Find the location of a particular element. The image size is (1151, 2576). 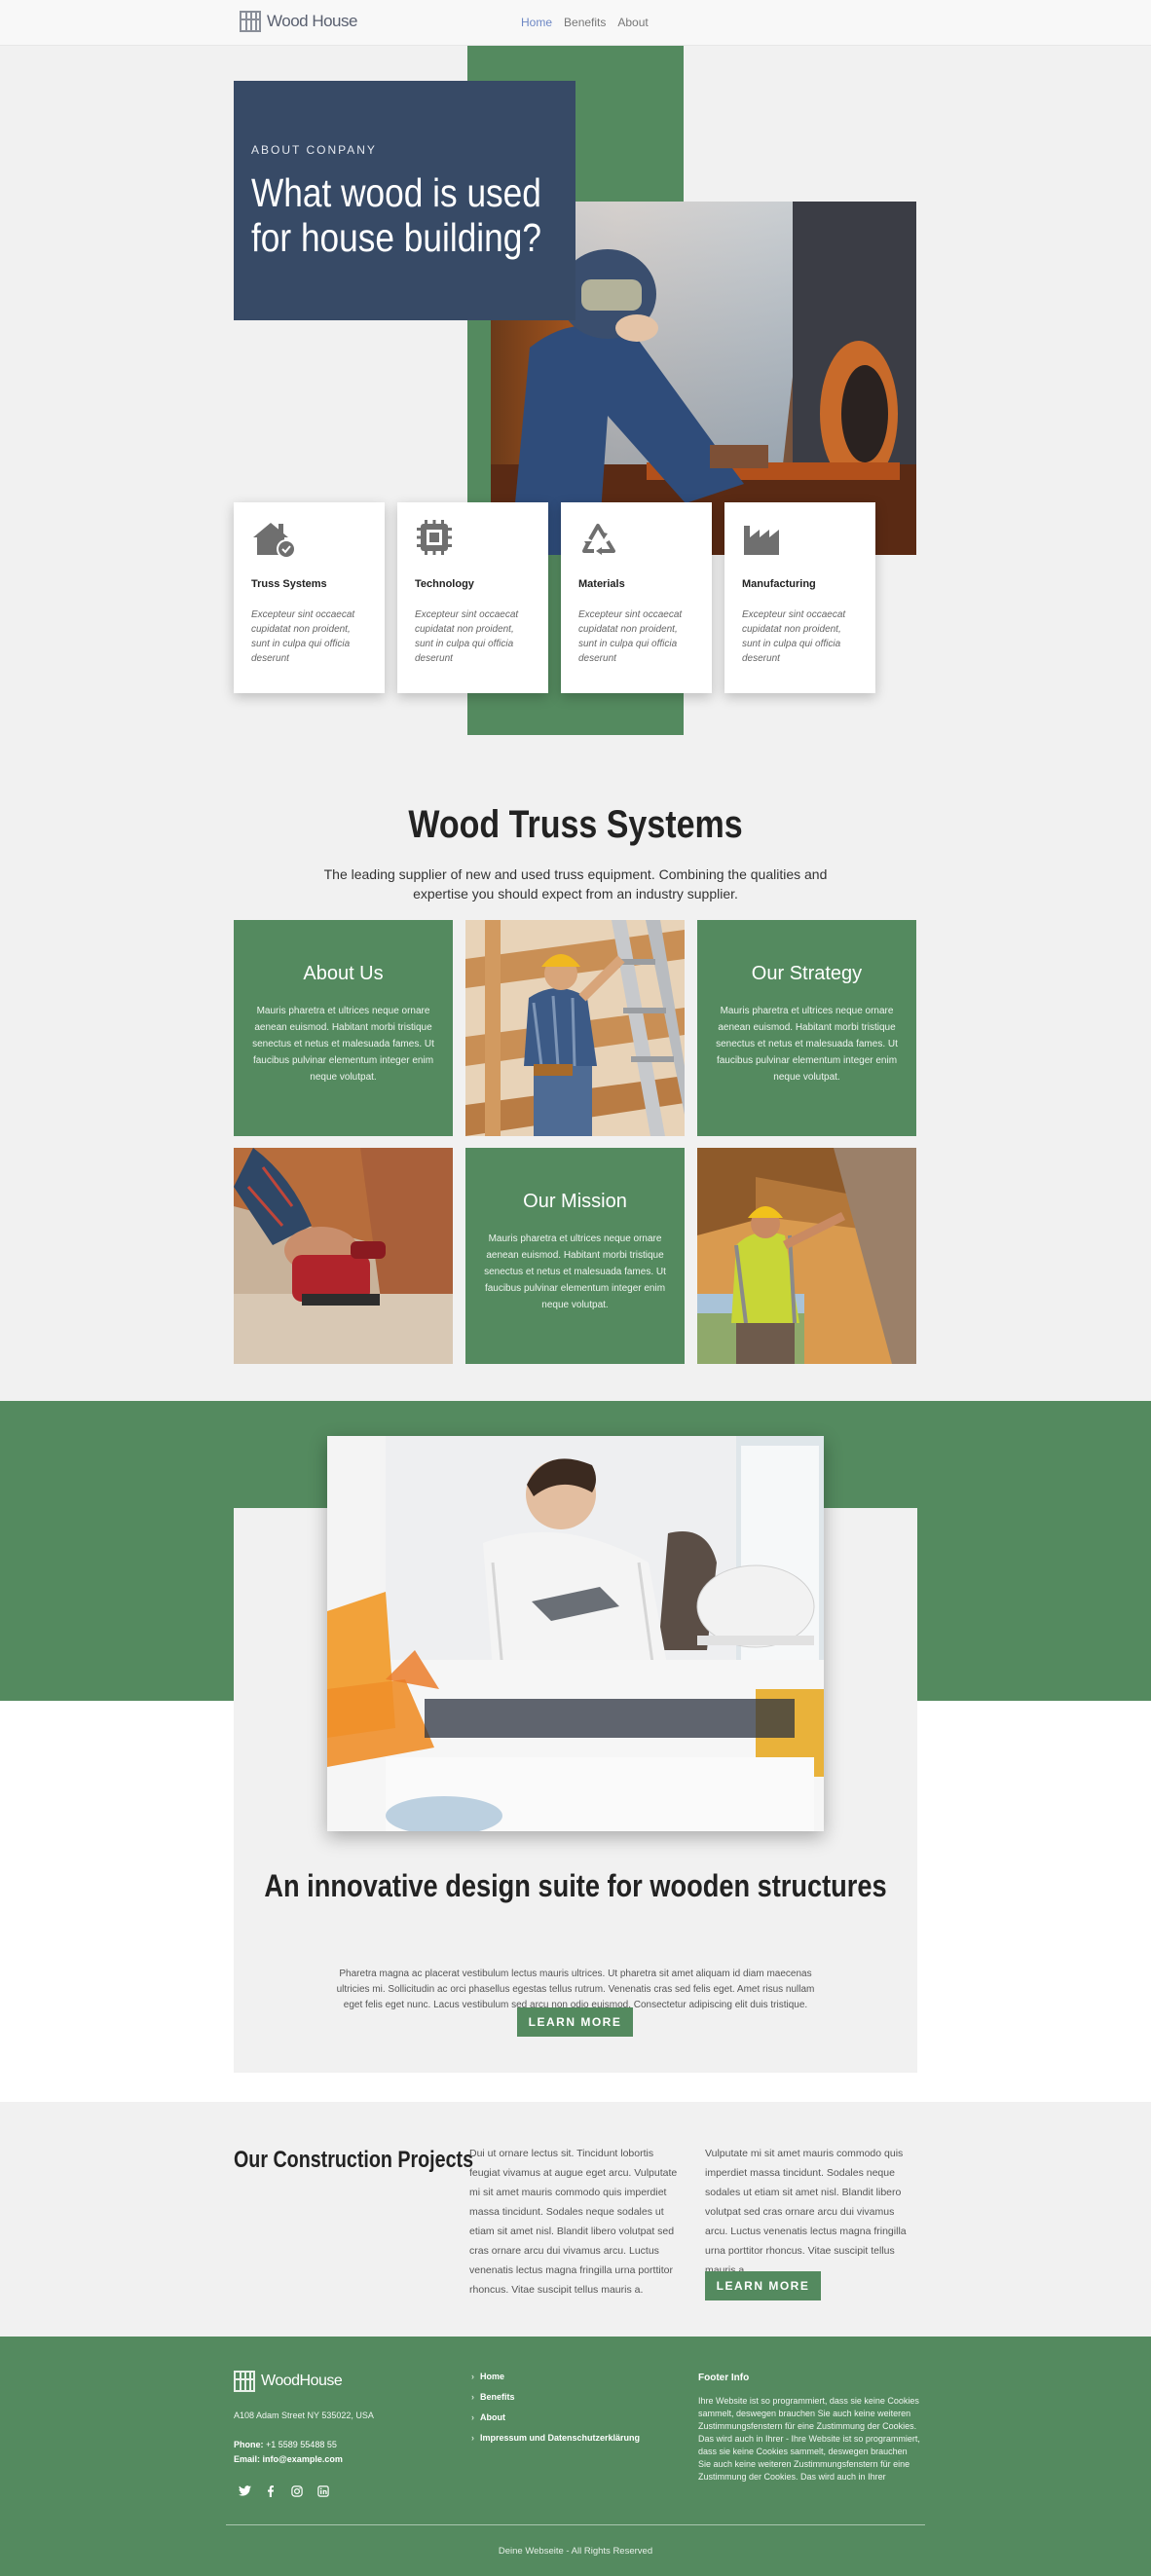

footer-social-links is located at coordinates (284, 2492).